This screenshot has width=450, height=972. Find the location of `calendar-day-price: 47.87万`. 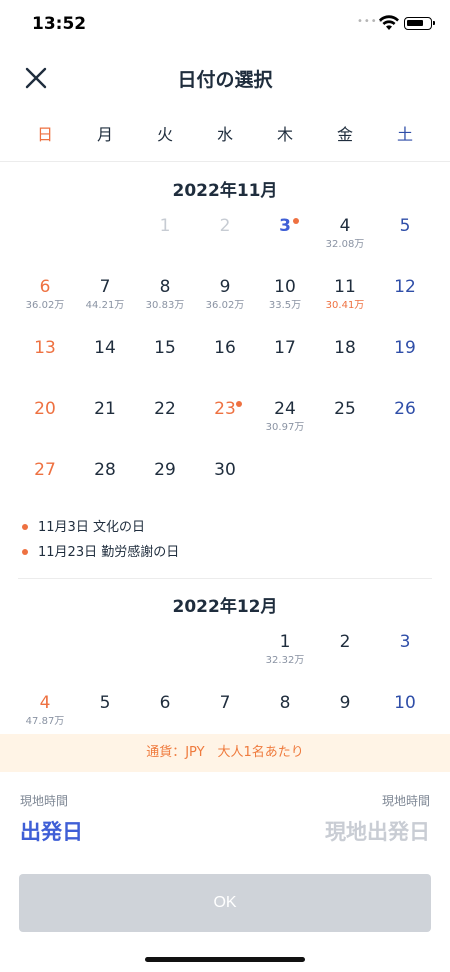

calendar-day-price: 47.87万 is located at coordinates (45, 721).